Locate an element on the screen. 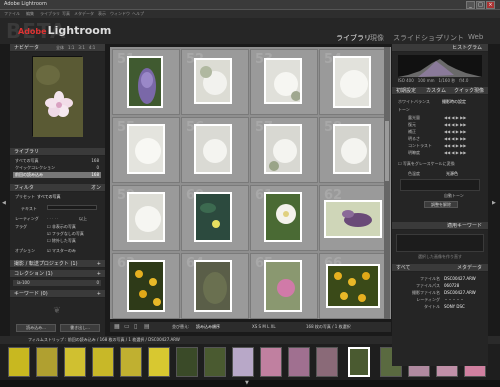  filter-preset-select: すべての写真 is located at coordinates (49, 197).